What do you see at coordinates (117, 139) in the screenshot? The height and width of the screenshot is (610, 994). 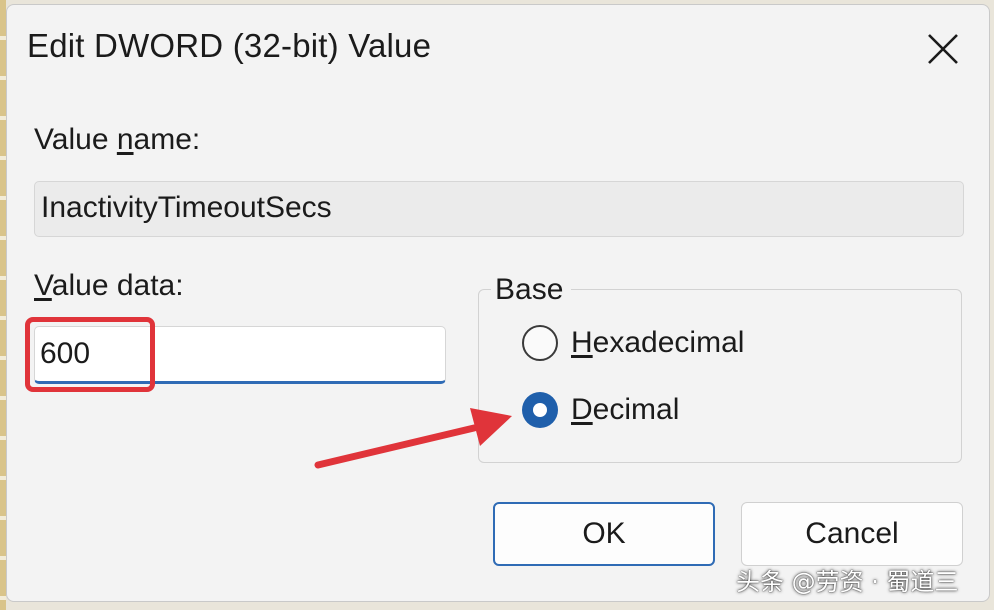 I see `value-name-label: Value name:` at bounding box center [117, 139].